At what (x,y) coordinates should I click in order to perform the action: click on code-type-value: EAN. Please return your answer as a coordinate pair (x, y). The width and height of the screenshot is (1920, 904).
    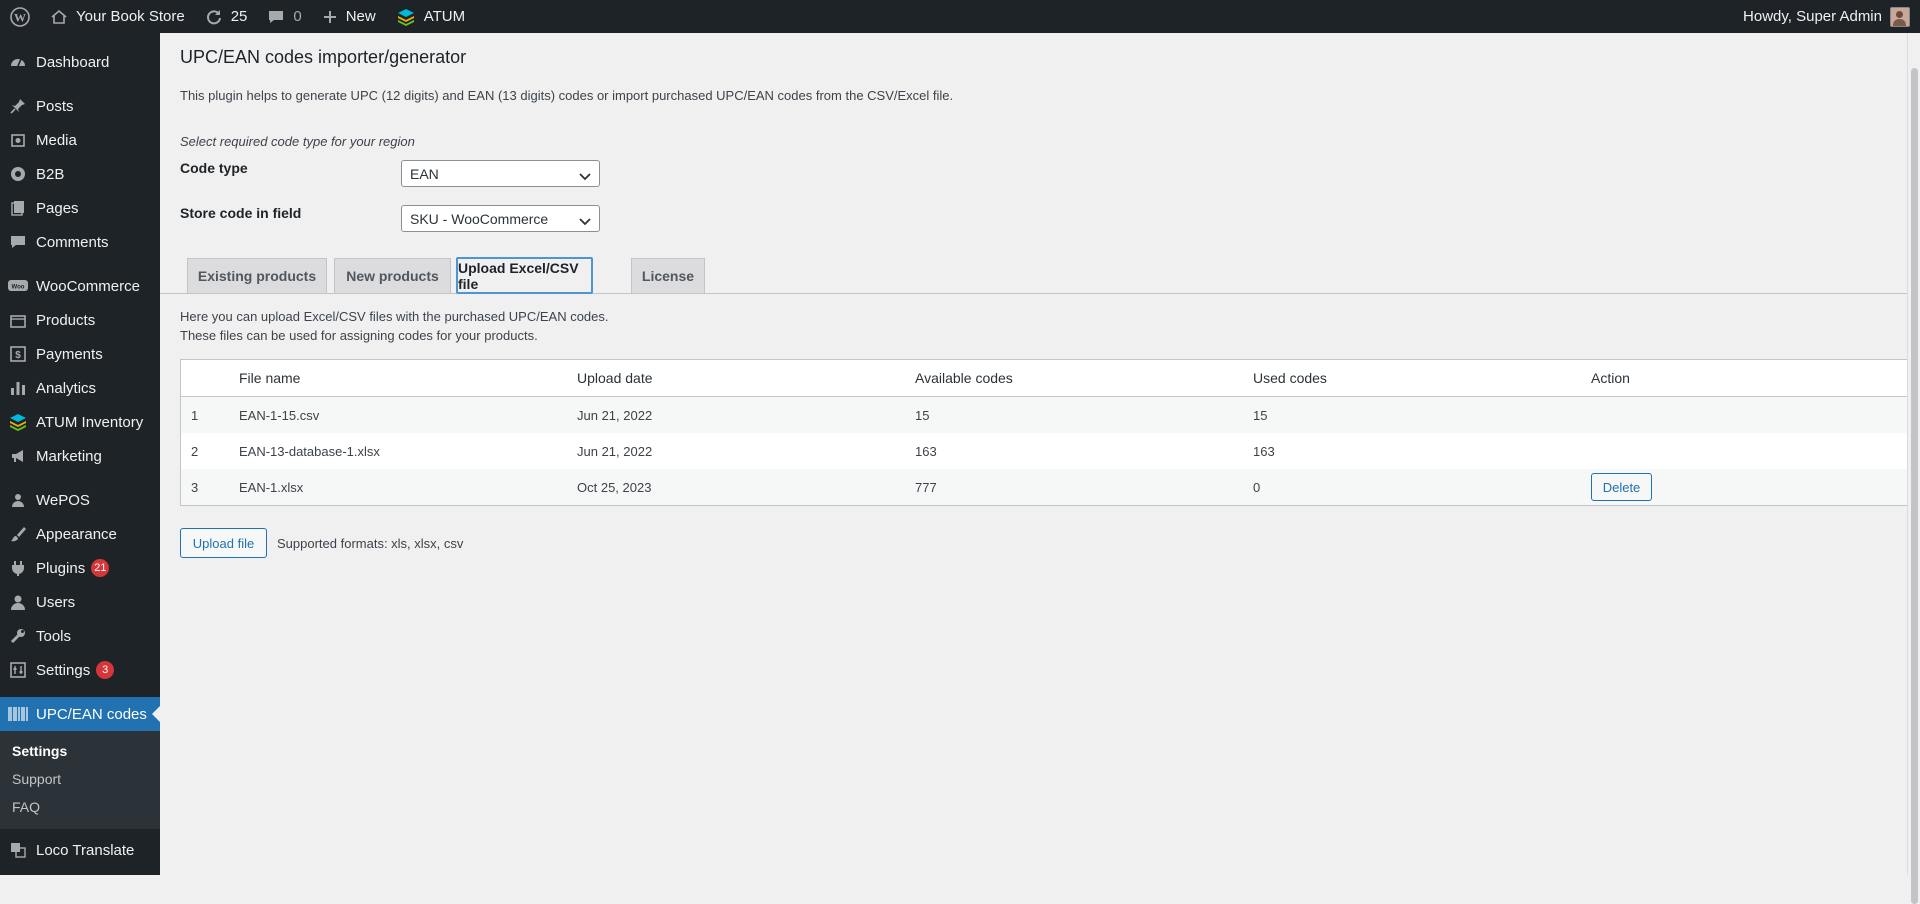
    Looking at the image, I should click on (424, 173).